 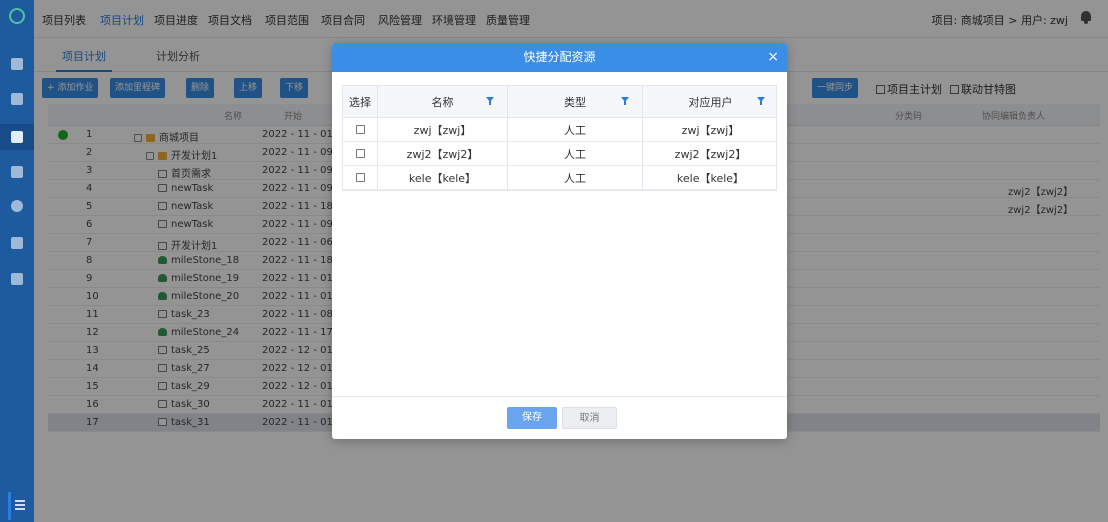 I want to click on col-type: 类型, so click(x=575, y=101).